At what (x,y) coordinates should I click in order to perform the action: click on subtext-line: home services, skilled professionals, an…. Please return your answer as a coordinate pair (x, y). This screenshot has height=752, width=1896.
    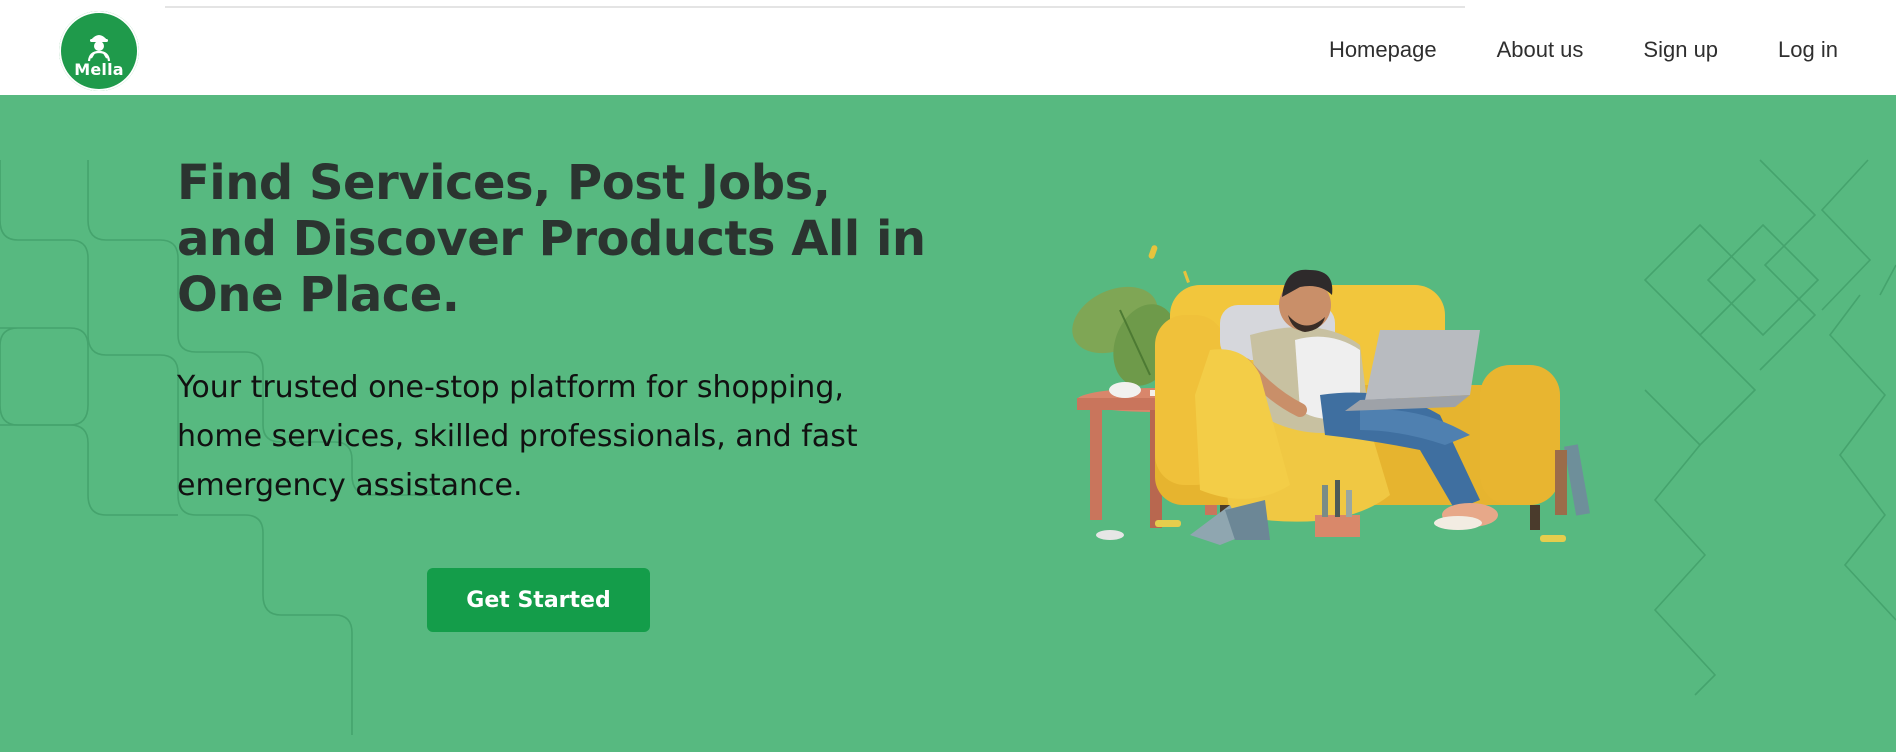
    Looking at the image, I should click on (517, 436).